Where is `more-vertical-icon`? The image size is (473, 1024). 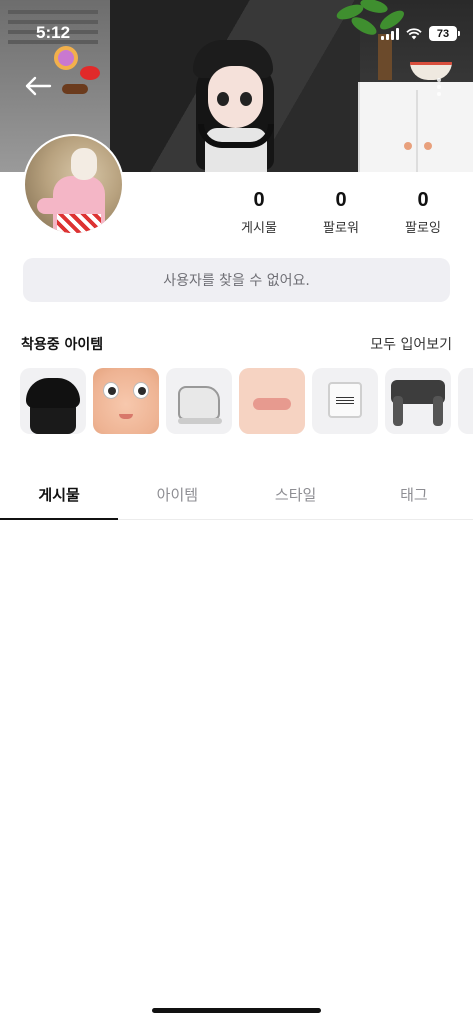 more-vertical-icon is located at coordinates (439, 87).